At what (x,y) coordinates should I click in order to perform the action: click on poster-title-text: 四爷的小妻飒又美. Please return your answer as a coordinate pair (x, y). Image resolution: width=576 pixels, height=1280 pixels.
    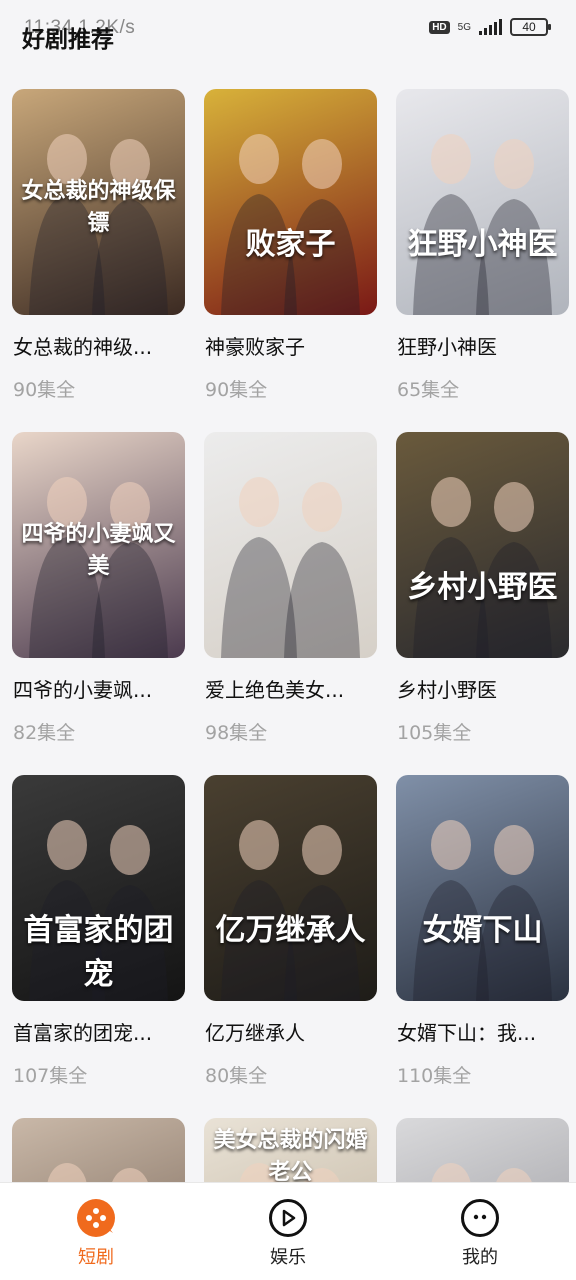
    Looking at the image, I should click on (98, 550).